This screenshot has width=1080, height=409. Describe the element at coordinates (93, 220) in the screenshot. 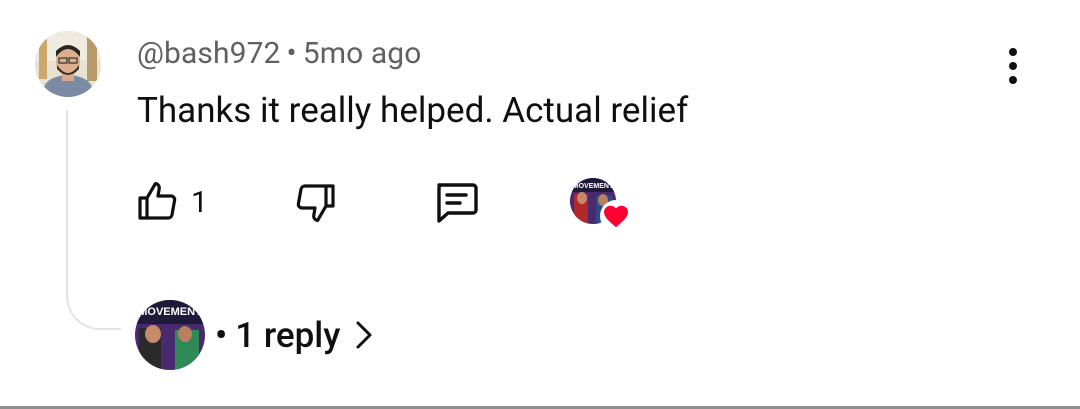

I see `thread-connector-line` at that location.